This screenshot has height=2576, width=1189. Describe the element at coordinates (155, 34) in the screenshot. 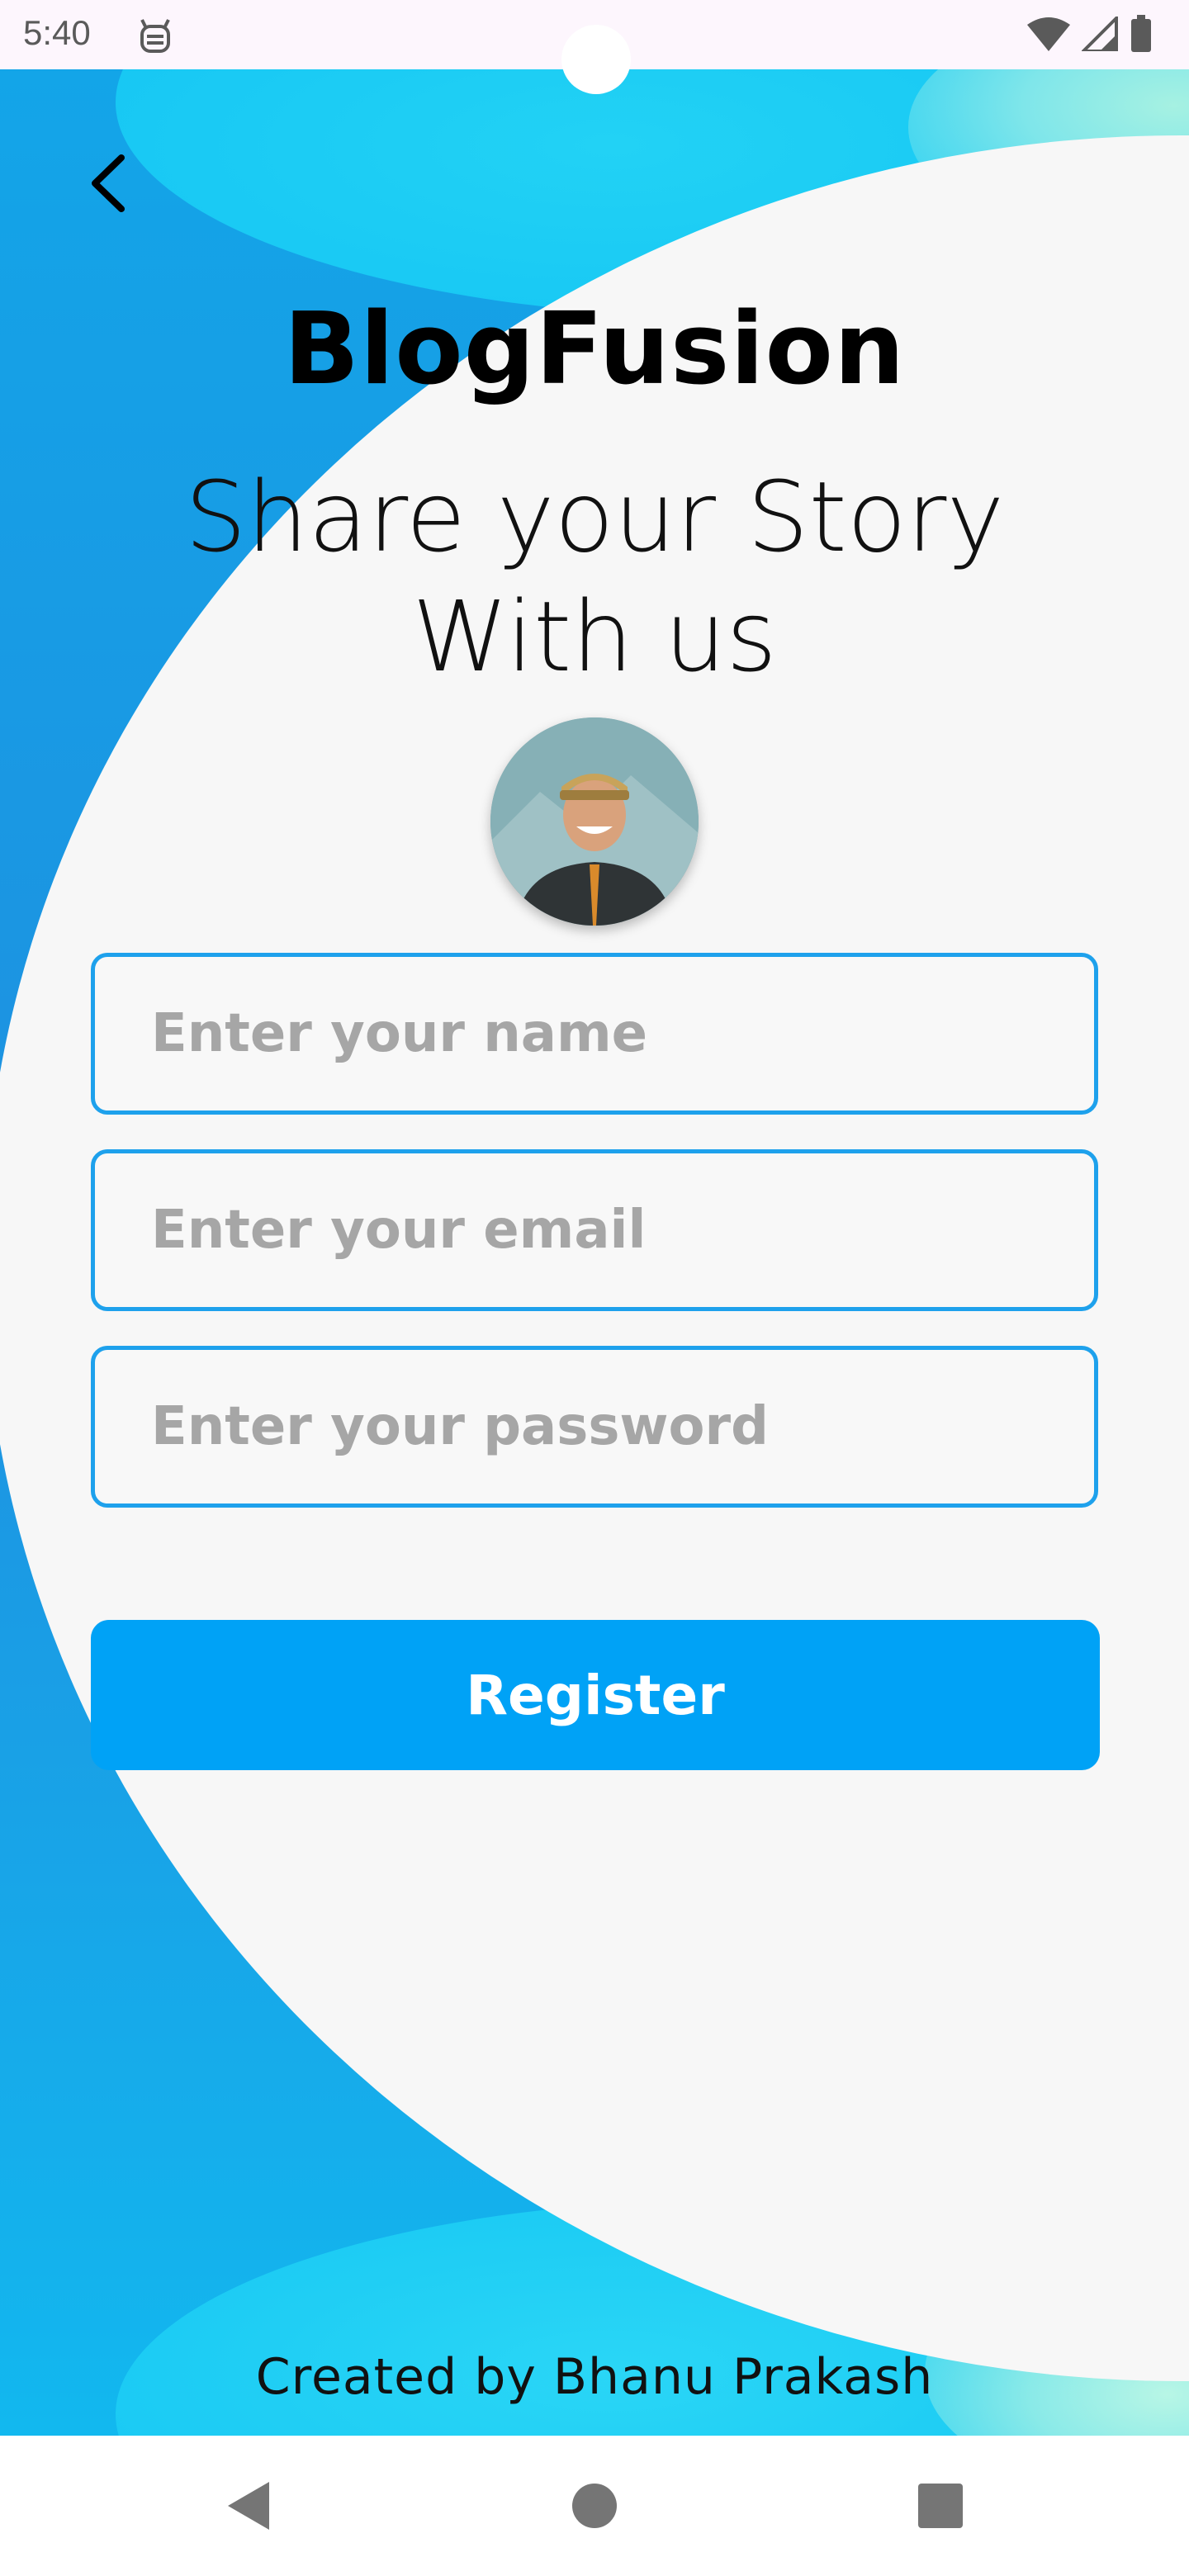

I see `android-face-icon` at that location.